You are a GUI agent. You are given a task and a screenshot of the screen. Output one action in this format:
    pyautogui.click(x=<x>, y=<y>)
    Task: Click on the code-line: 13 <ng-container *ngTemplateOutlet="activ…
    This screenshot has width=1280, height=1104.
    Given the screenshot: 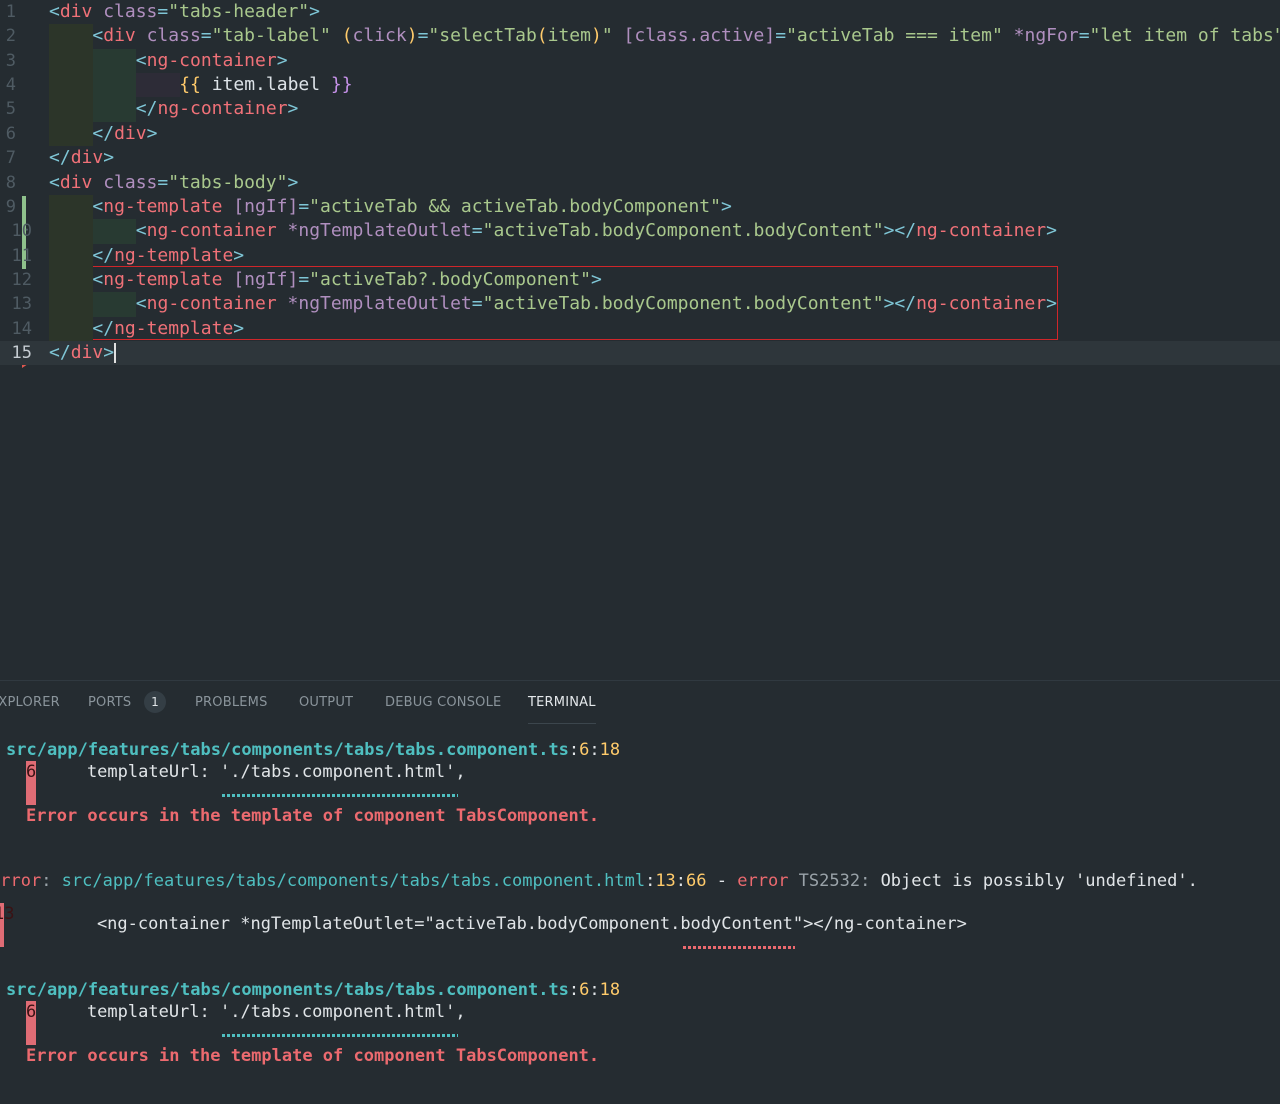 What is the action you would take?
    pyautogui.click(x=640, y=304)
    